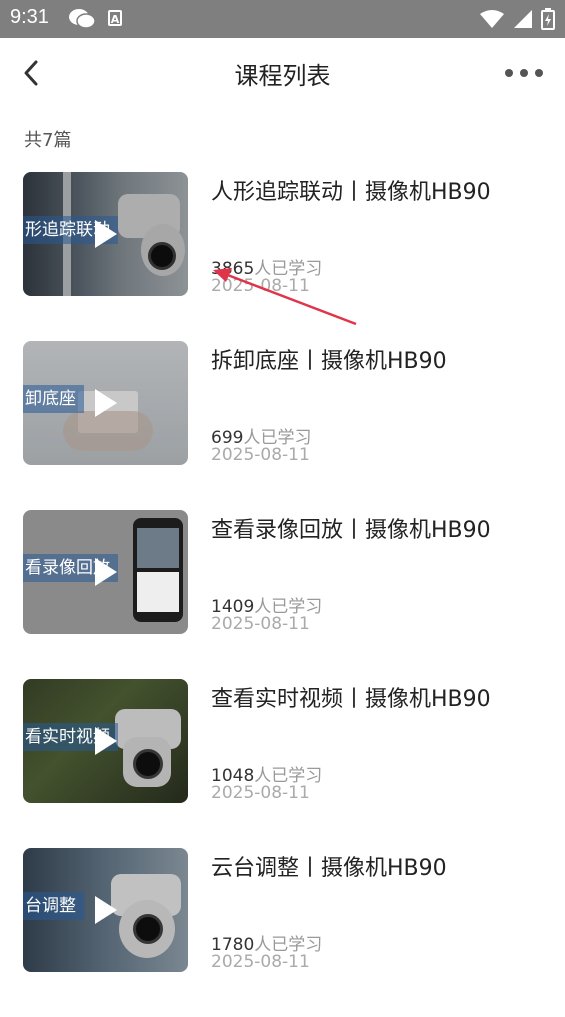  I want to click on course-title: 云台调整丨摄像机HB90, so click(329, 866).